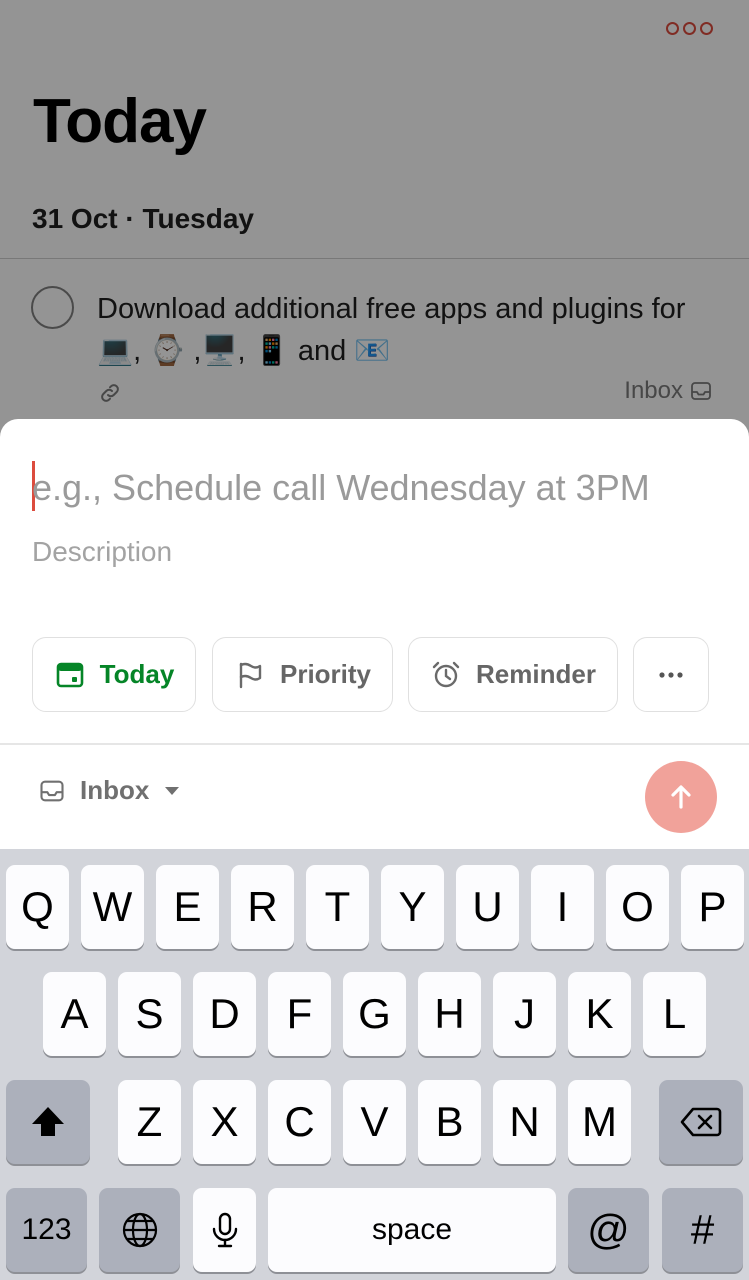  What do you see at coordinates (674, 1014) in the screenshot?
I see `key-l: L` at bounding box center [674, 1014].